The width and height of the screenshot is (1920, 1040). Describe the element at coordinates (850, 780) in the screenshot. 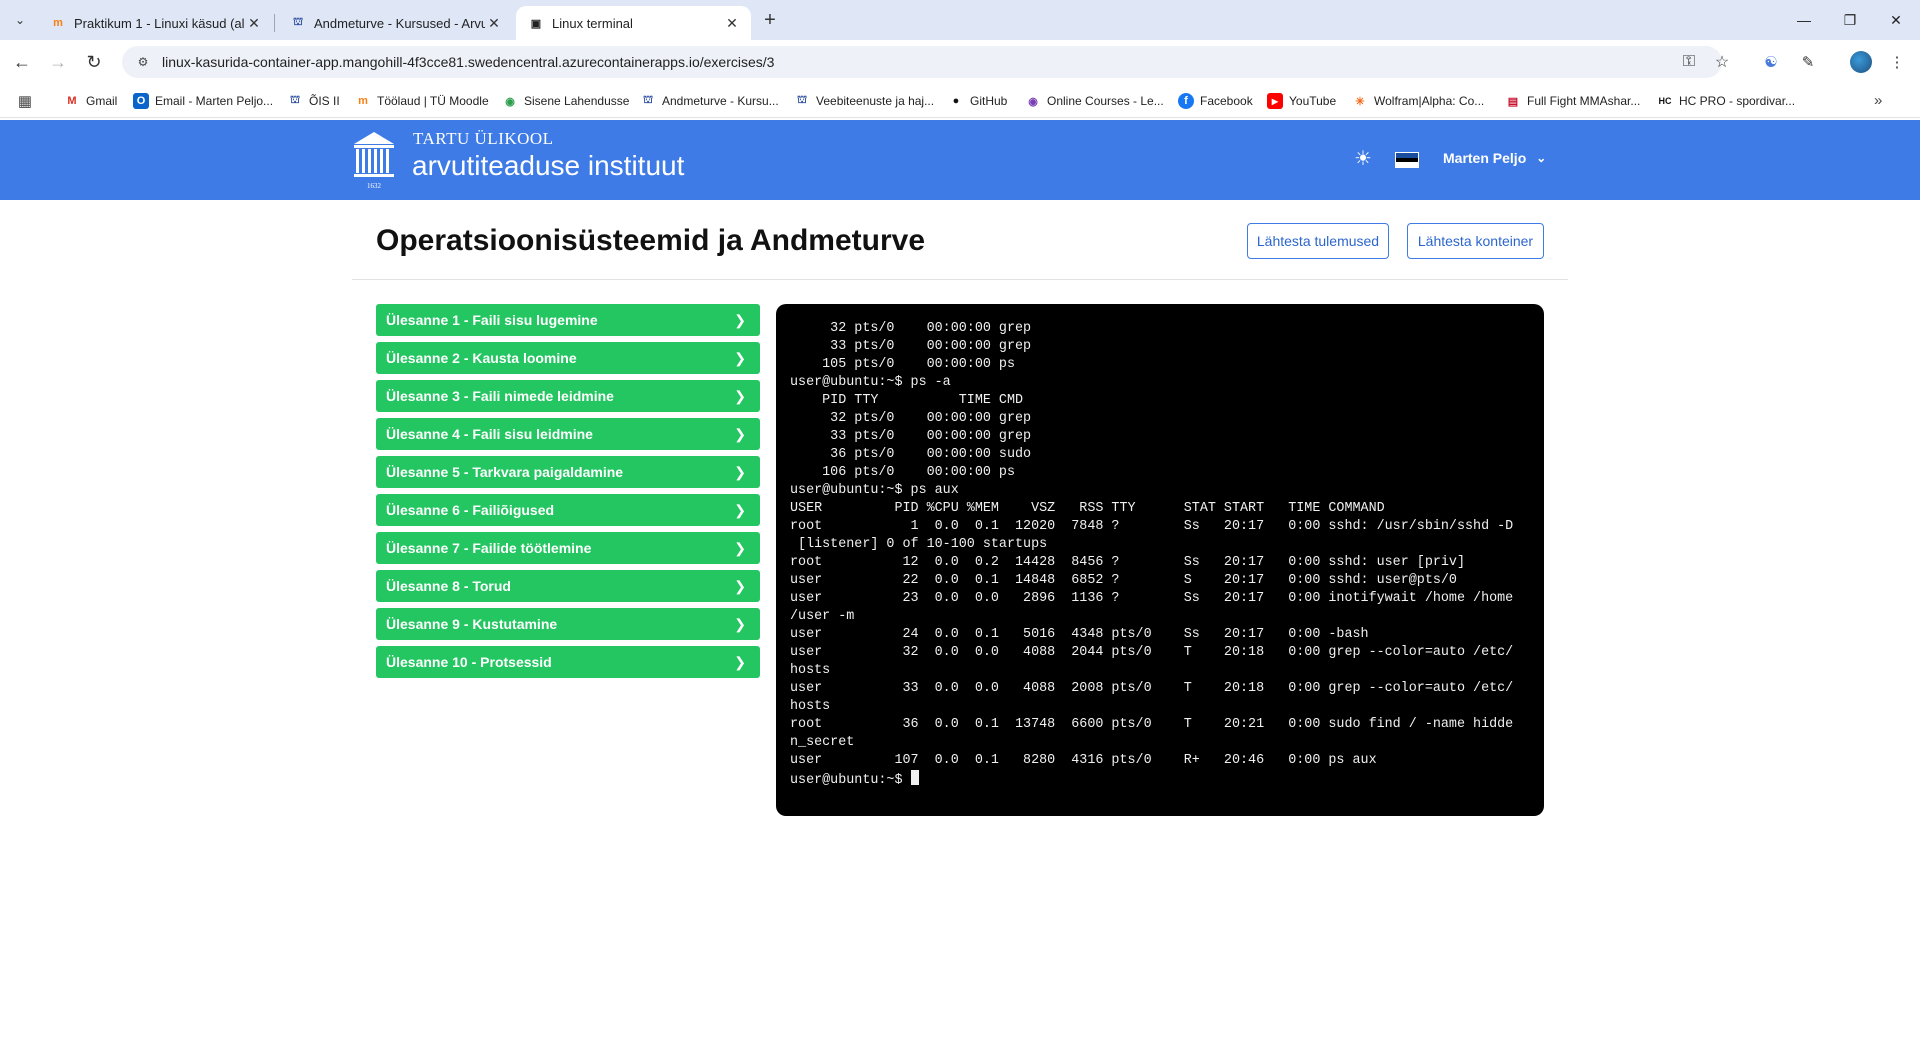

I see `terminal-prompt: user@ubuntu:~$` at that location.